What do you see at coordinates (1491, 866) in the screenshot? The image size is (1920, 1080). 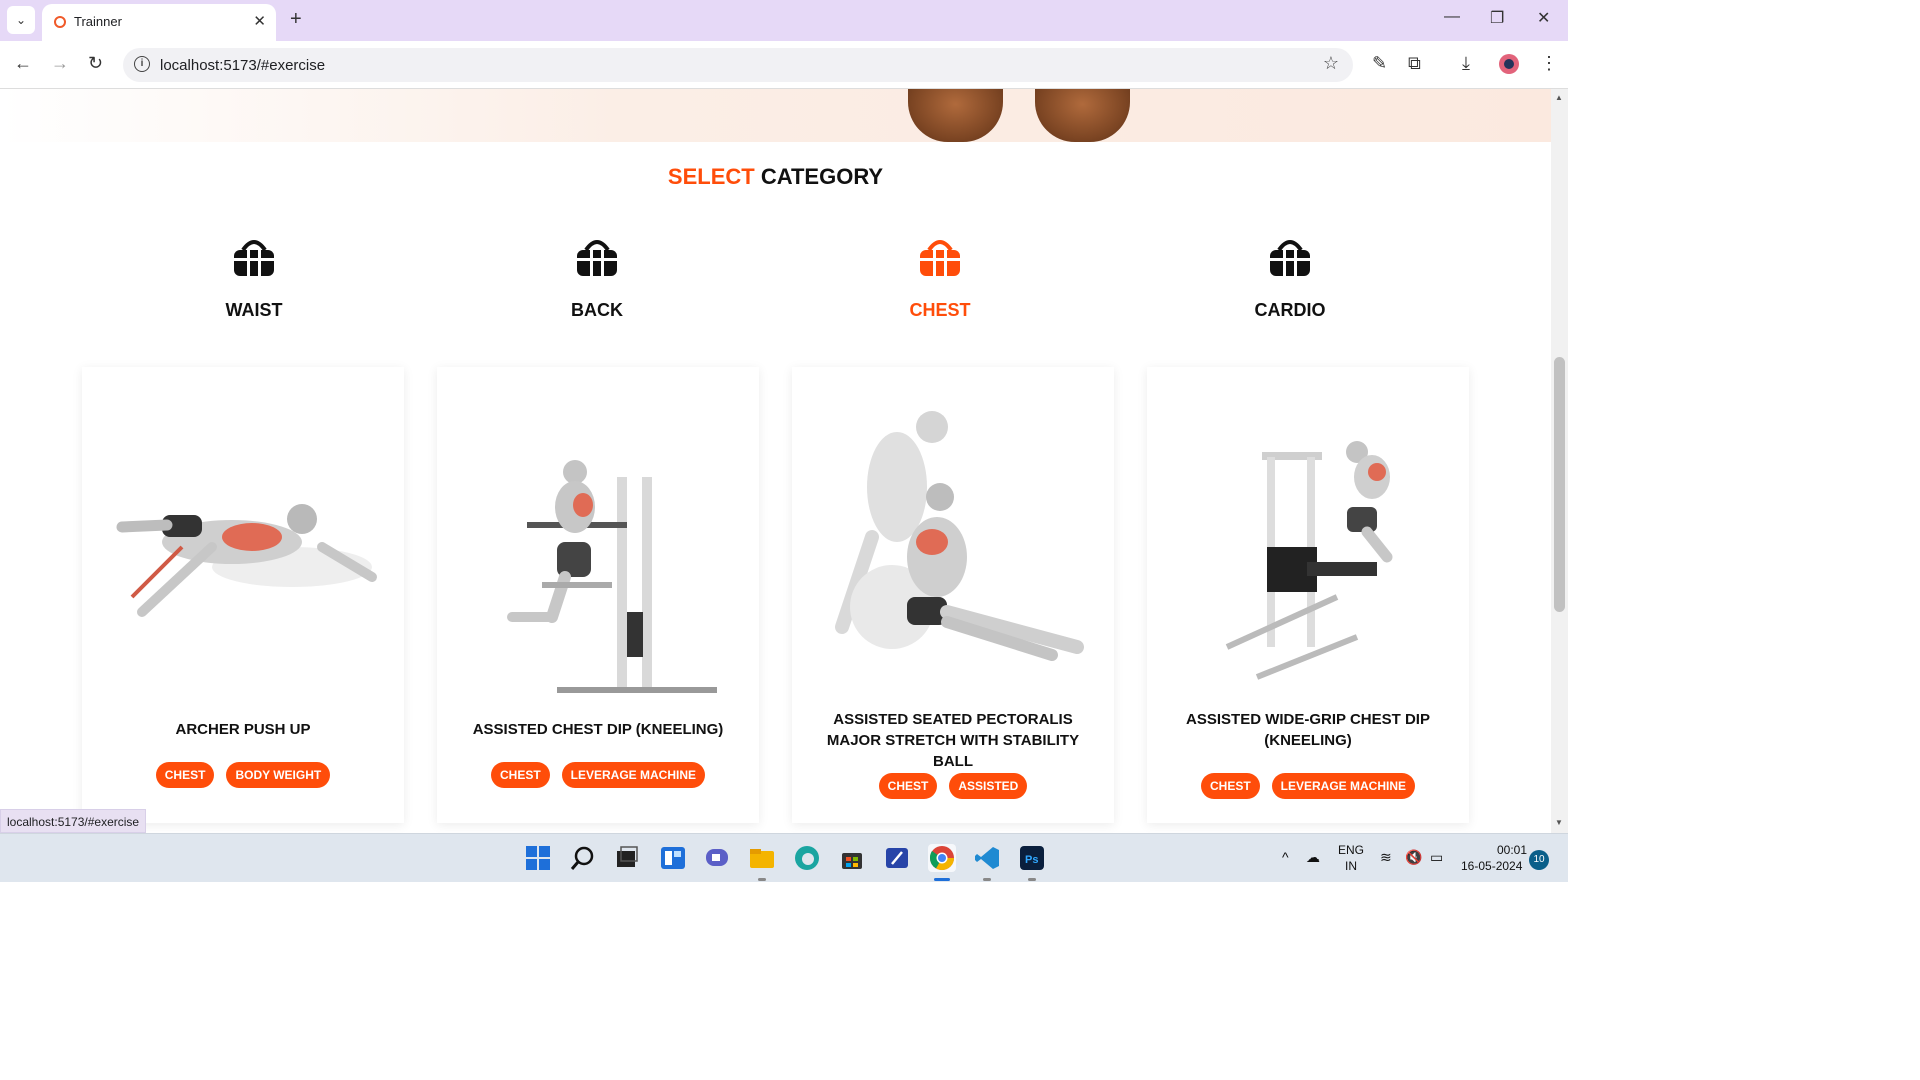 I see `clock-date: 16-05-2024` at bounding box center [1491, 866].